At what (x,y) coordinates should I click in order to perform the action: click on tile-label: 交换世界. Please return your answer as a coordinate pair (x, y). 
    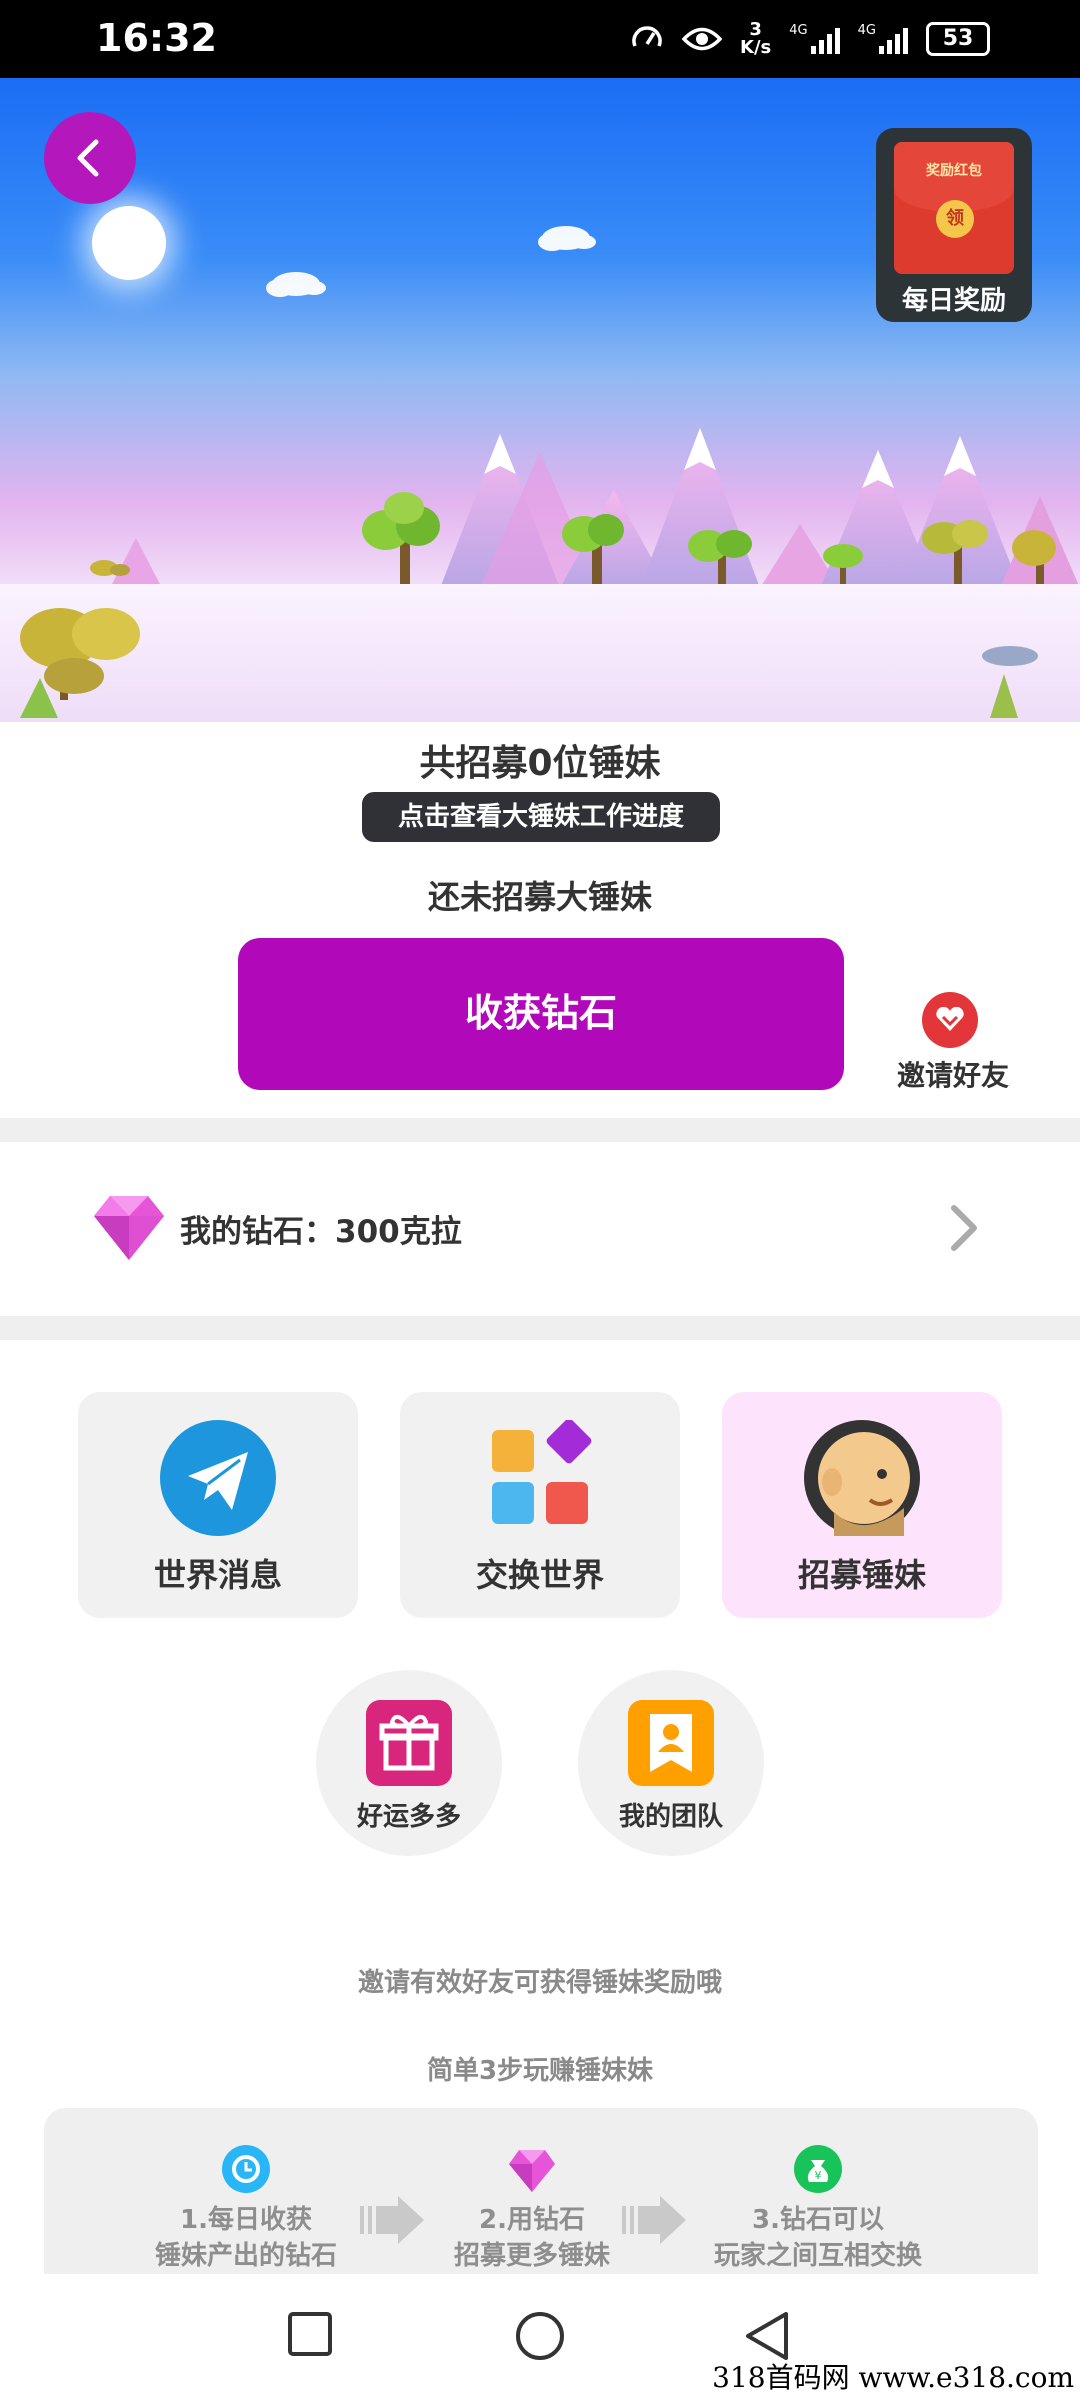
    Looking at the image, I should click on (539, 1575).